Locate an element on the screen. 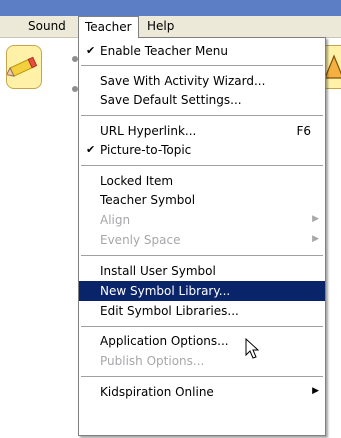 This screenshot has width=341, height=438. menu-bar: Sound Teacher Help is located at coordinates (170, 27).